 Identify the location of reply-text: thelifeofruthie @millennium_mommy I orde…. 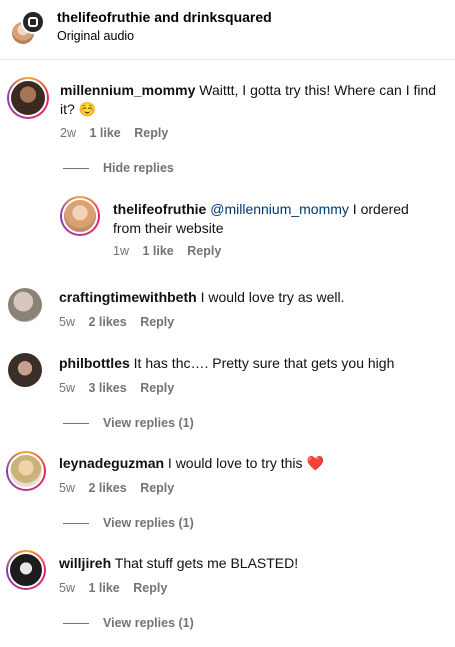
(280, 219).